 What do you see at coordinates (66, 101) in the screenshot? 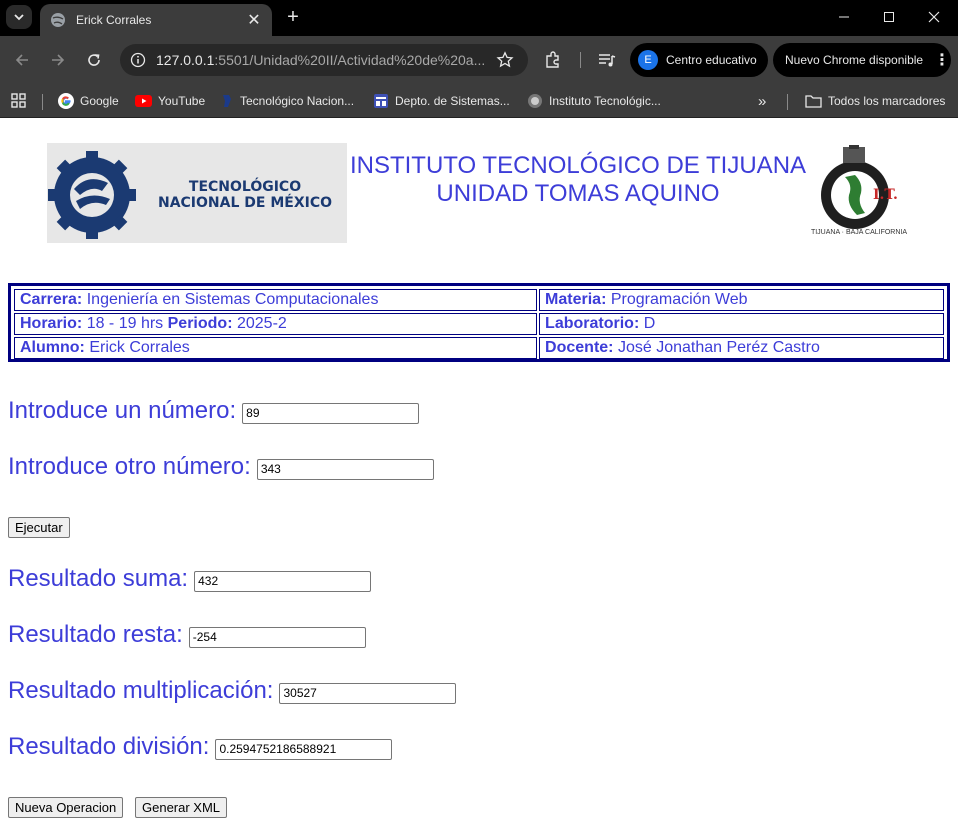
I see `google-icon` at bounding box center [66, 101].